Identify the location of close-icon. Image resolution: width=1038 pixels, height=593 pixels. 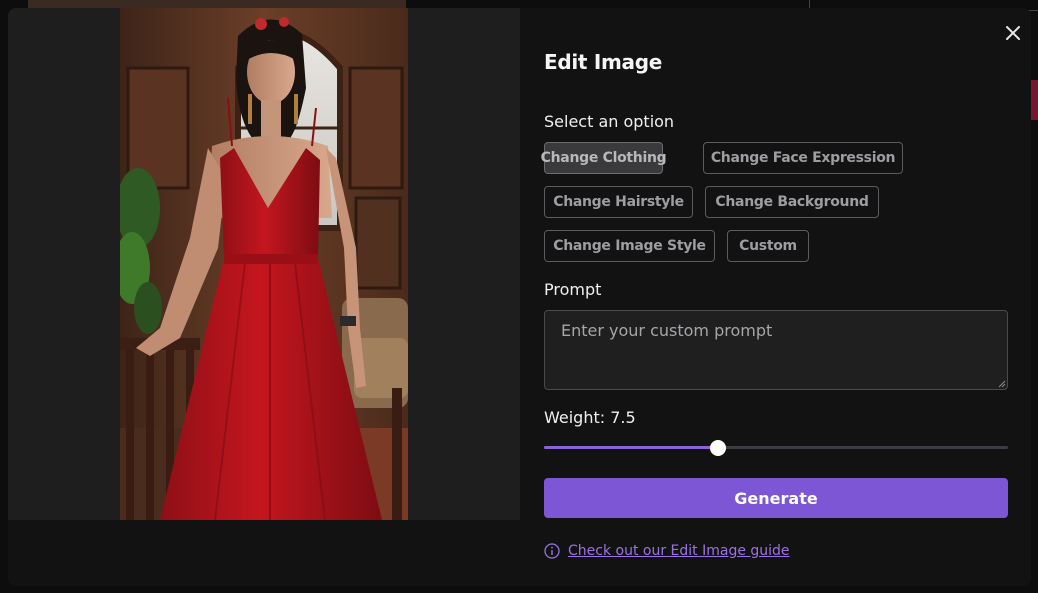
(1013, 33).